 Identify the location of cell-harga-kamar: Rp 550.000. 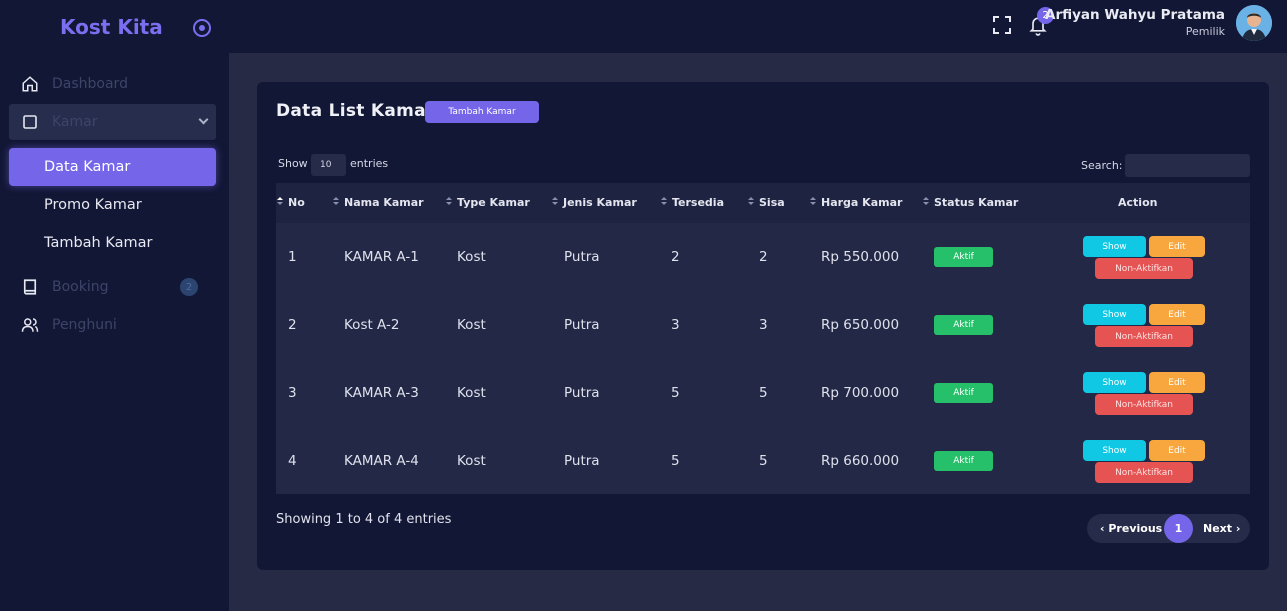
(860, 257).